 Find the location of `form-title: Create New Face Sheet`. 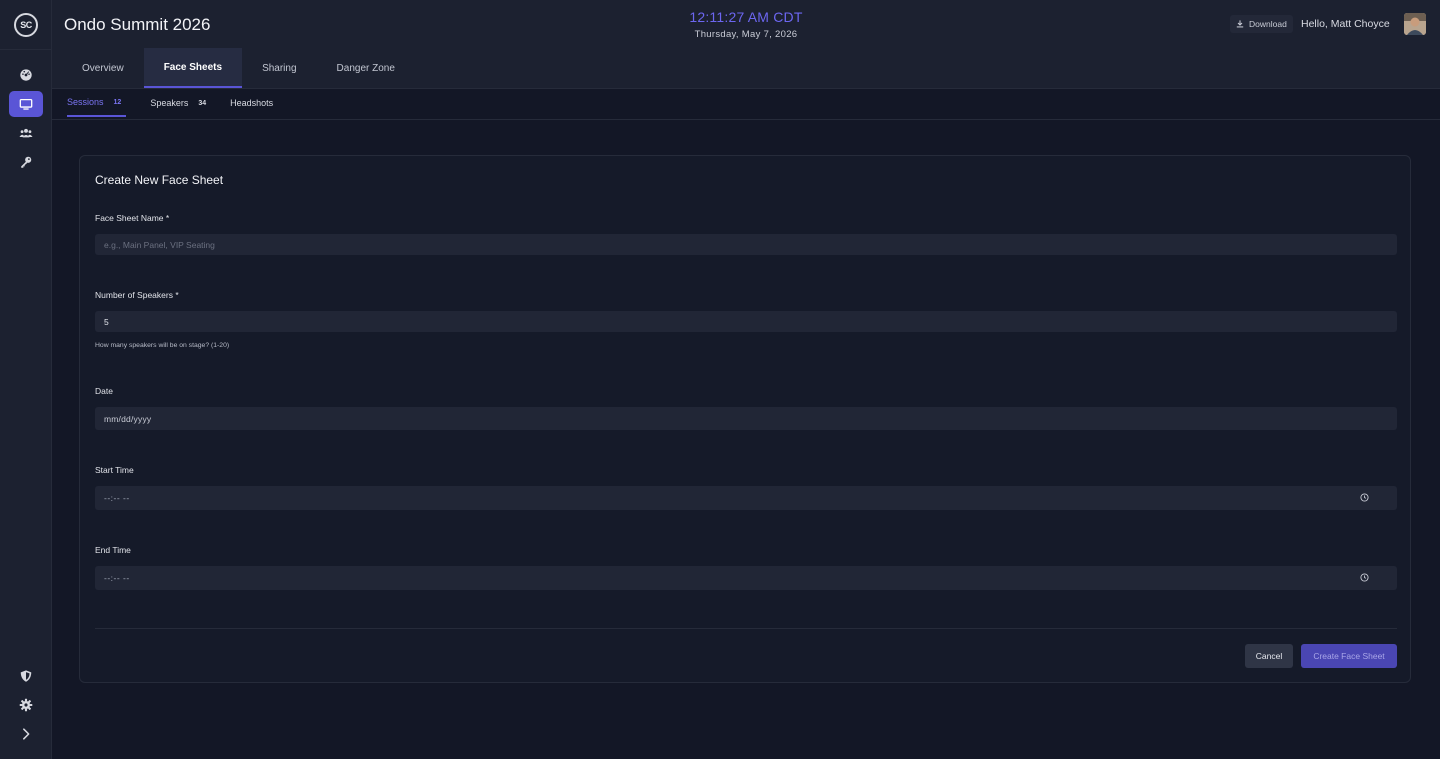

form-title: Create New Face Sheet is located at coordinates (159, 180).